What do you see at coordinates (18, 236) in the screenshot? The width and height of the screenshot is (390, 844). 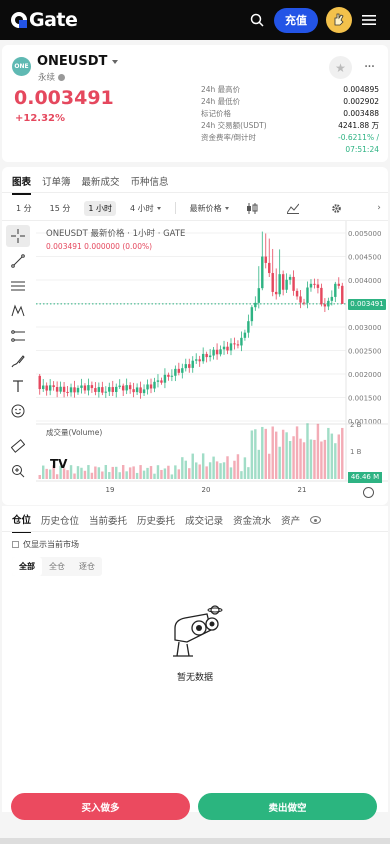 I see `crosshair-icon` at bounding box center [18, 236].